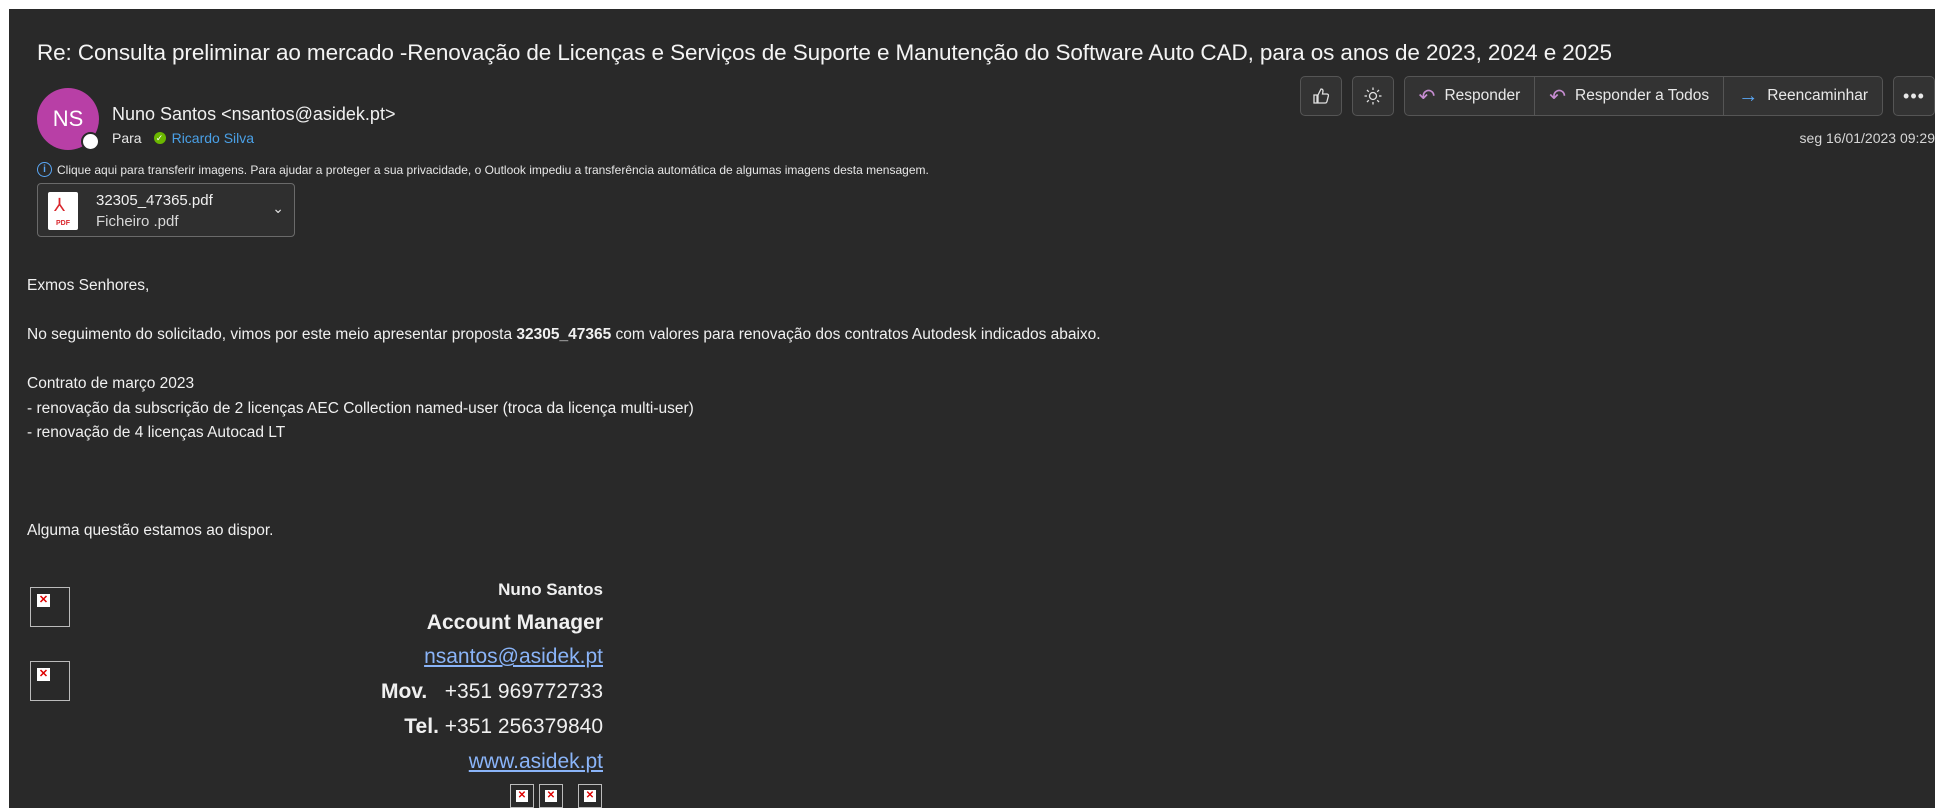  I want to click on reply-button: ↶ Responder, so click(1470, 96).